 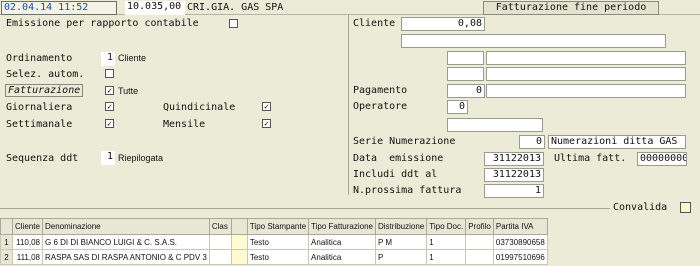 What do you see at coordinates (126, 242) in the screenshot?
I see `cell-denominazione: G 6 DI DI BIANCO LUIGI & C. S.A.S.` at bounding box center [126, 242].